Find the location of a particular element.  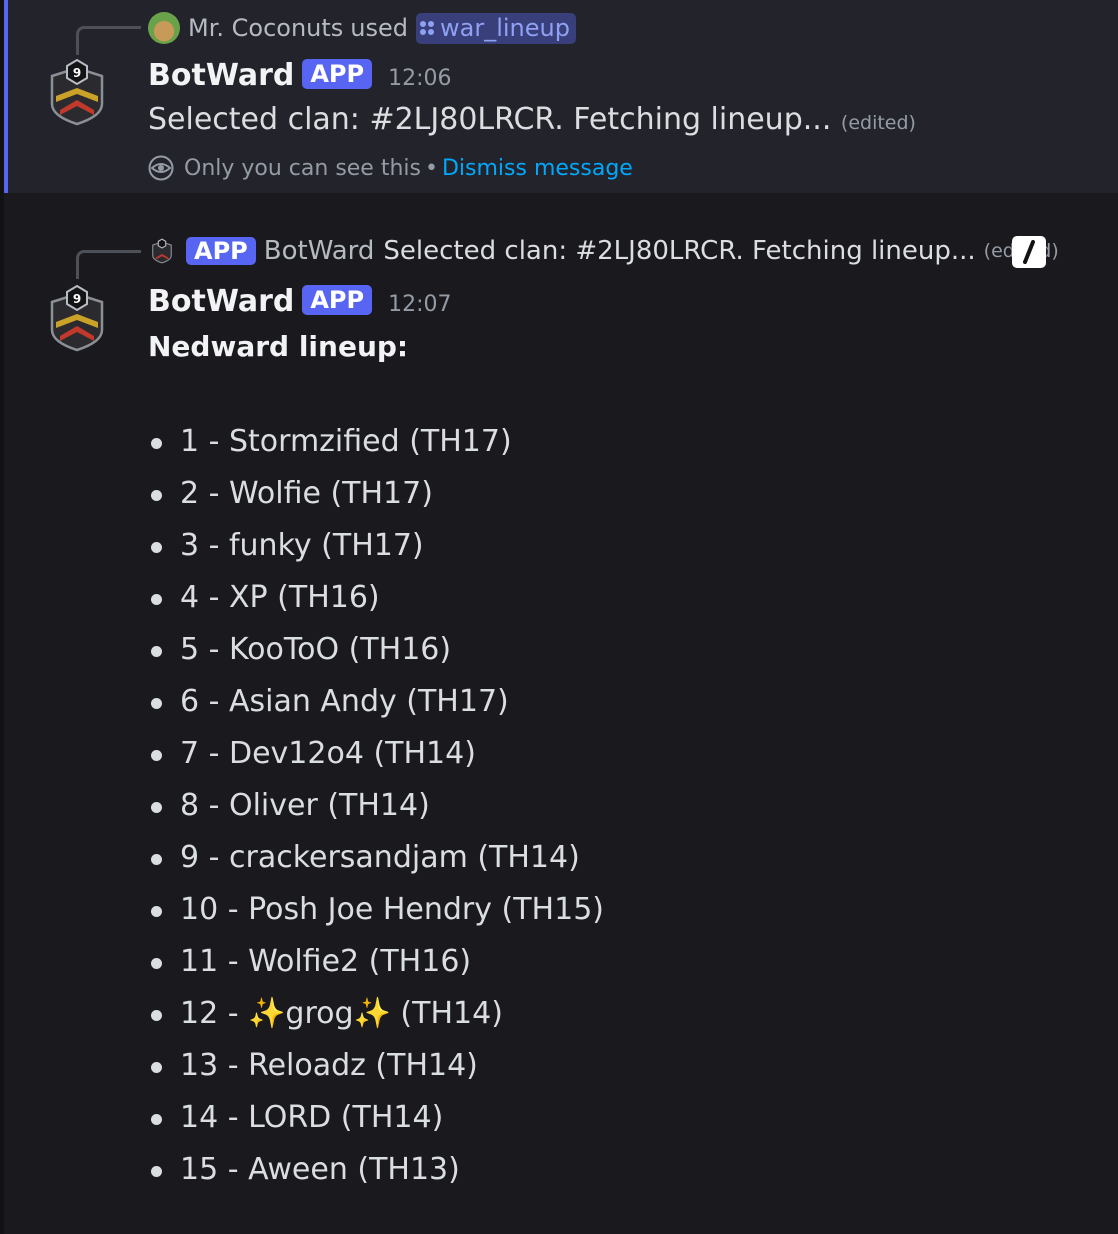

timestamp: 12:07 is located at coordinates (419, 304).